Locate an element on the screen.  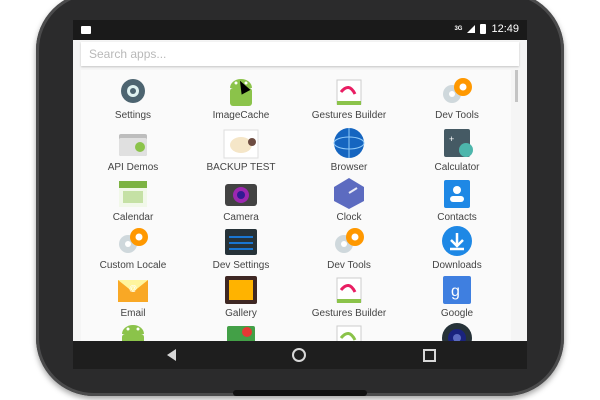
app-backup-test: BACKUP TEST is located at coordinates (241, 150).